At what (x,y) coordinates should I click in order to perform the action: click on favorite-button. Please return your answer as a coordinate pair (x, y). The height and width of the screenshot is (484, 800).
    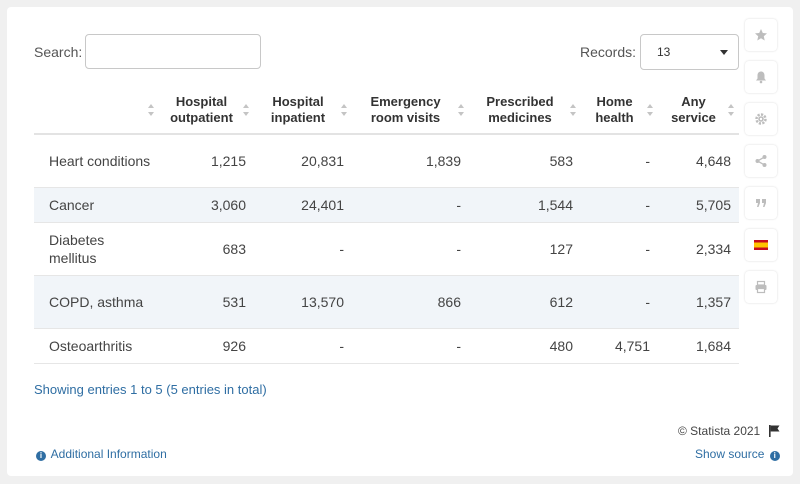
    Looking at the image, I should click on (761, 35).